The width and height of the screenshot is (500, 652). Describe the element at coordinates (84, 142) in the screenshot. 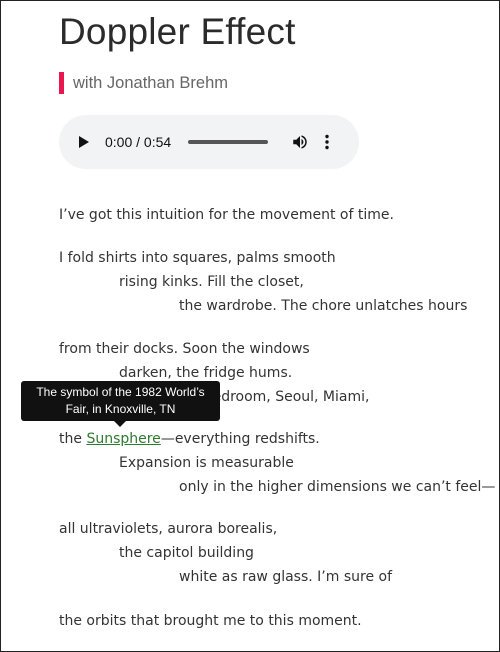

I see `play-icon` at that location.